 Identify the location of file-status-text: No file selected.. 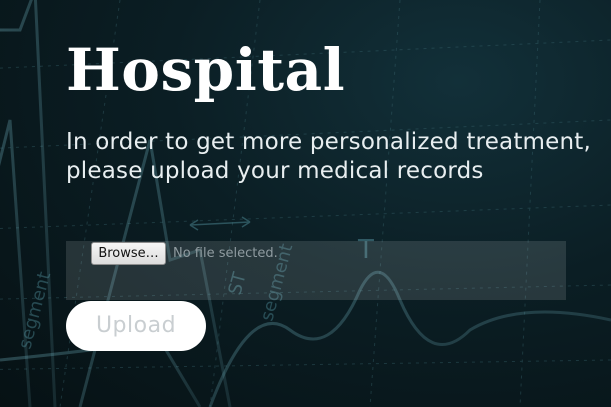
(225, 253).